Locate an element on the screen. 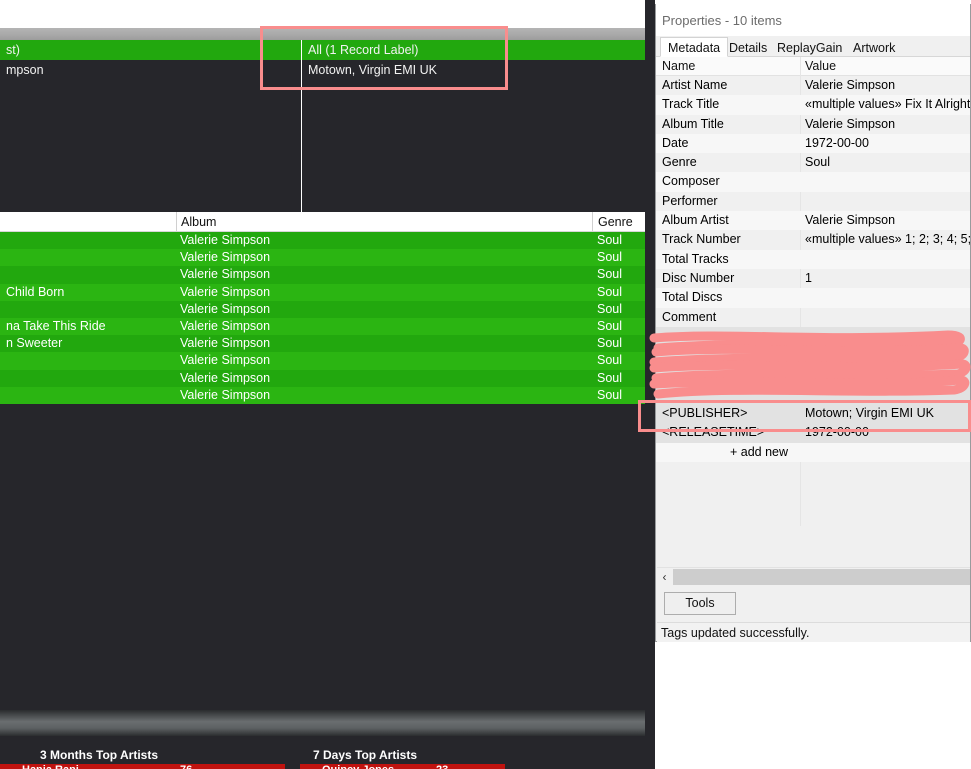 Image resolution: width=971 pixels, height=769 pixels. filter-artist-cell: mpson is located at coordinates (150, 70).